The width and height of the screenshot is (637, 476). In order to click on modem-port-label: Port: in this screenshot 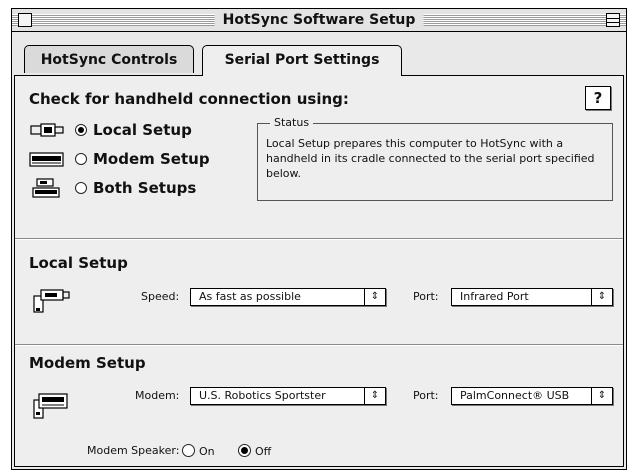, I will do `click(426, 395)`.